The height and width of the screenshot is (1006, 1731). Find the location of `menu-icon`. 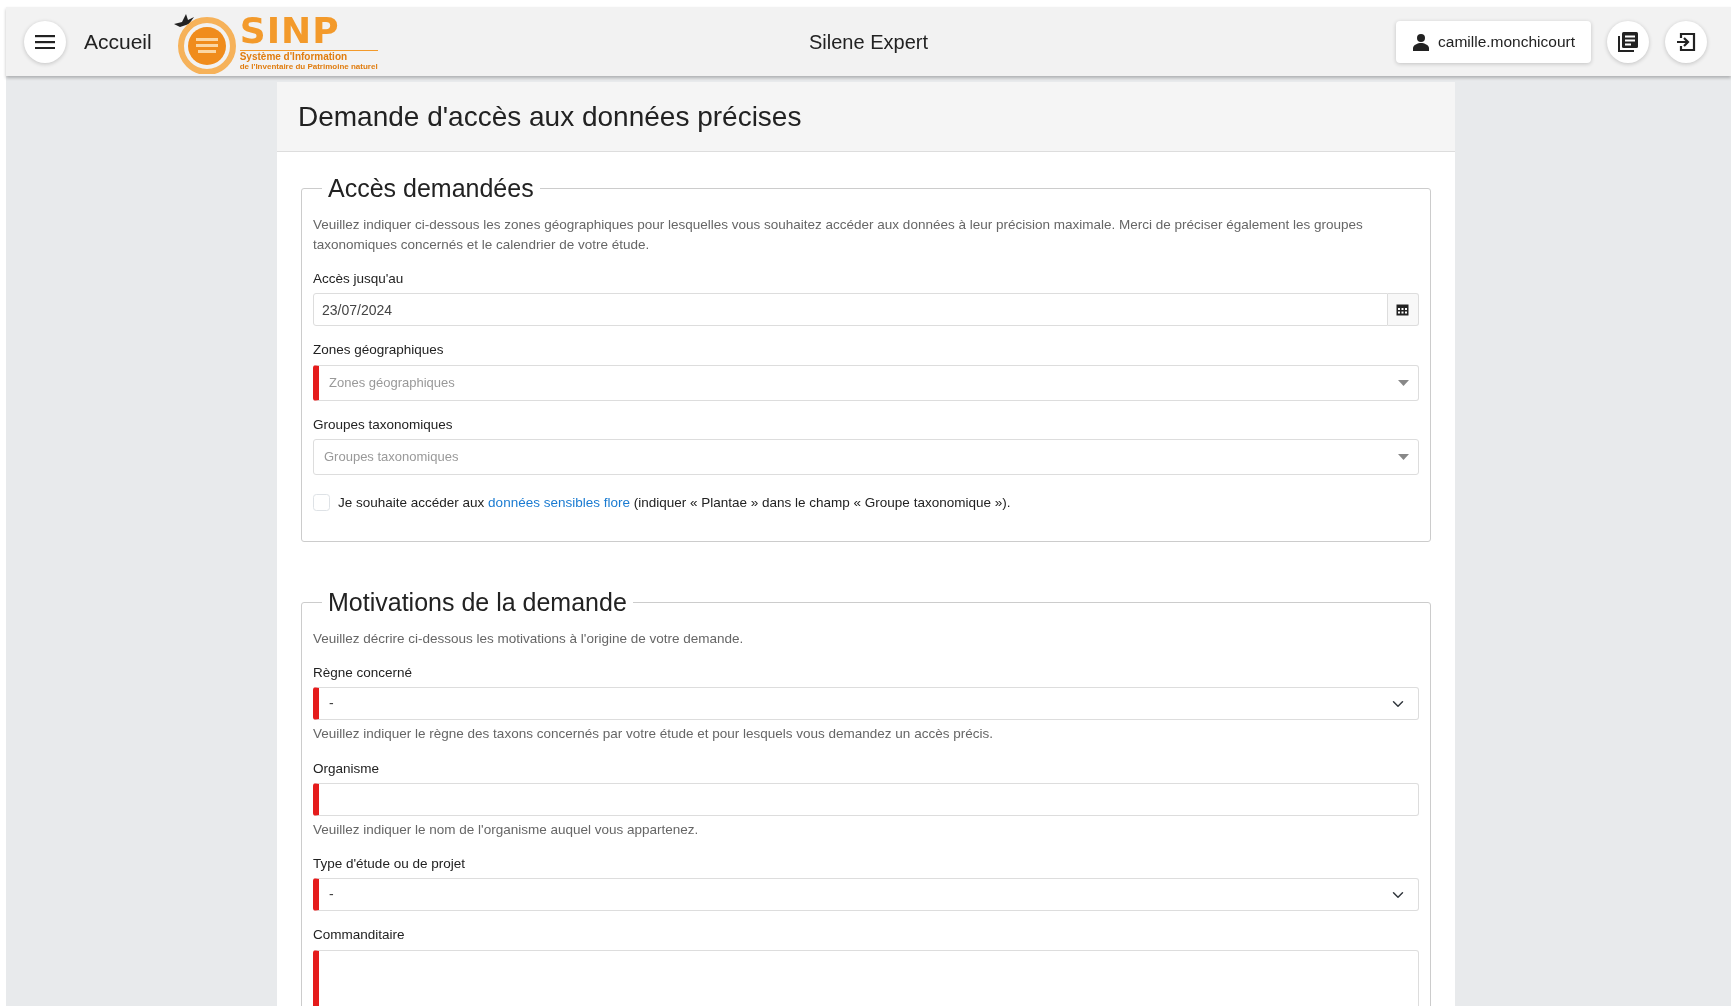

menu-icon is located at coordinates (45, 41).